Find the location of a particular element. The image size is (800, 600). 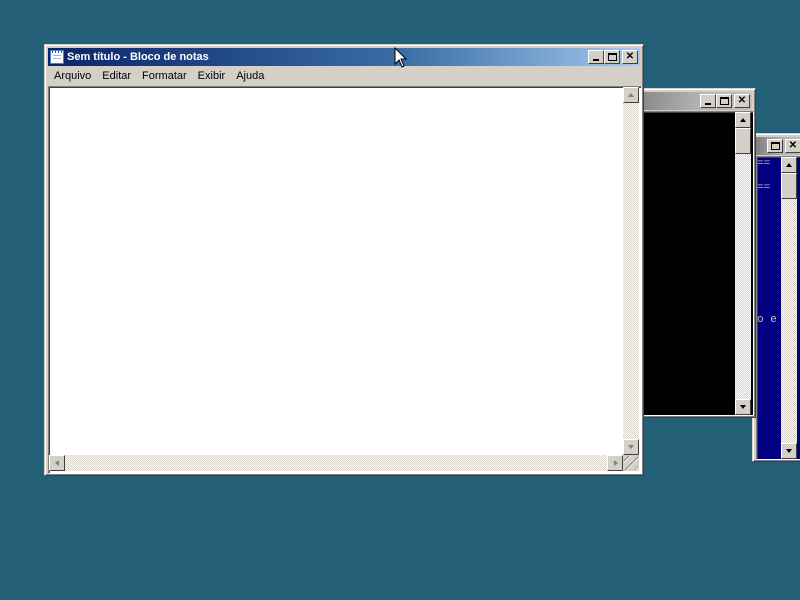

scroll-left-button is located at coordinates (57, 463).